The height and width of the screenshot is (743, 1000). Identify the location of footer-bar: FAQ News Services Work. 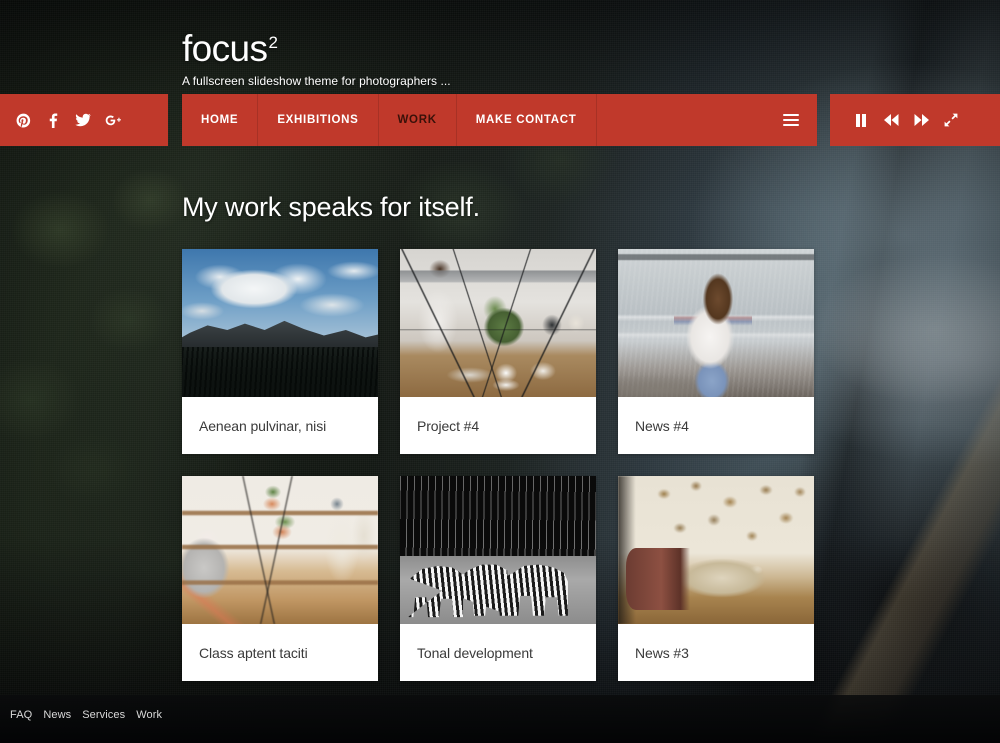
(500, 719).